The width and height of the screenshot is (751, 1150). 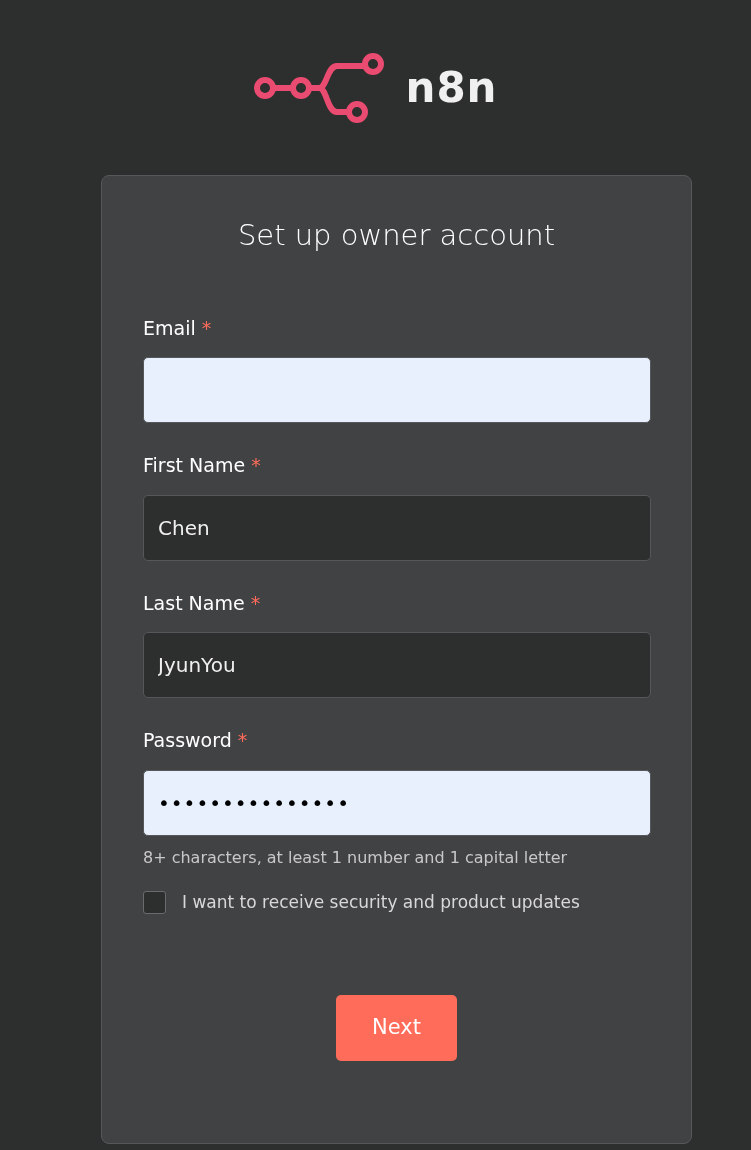 What do you see at coordinates (195, 740) in the screenshot?
I see `field-label: Password *` at bounding box center [195, 740].